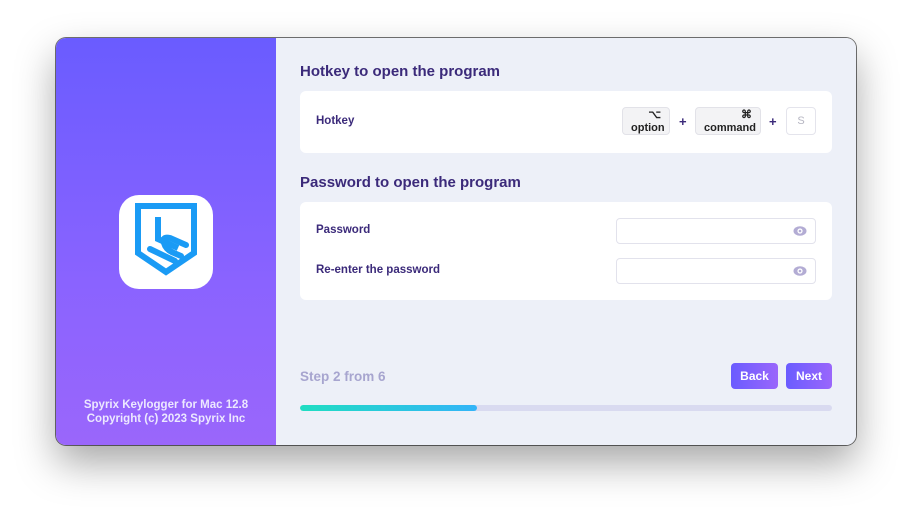  I want to click on hotkey-card: Hotkey ⌥ option + ⌘ command + S, so click(566, 122).